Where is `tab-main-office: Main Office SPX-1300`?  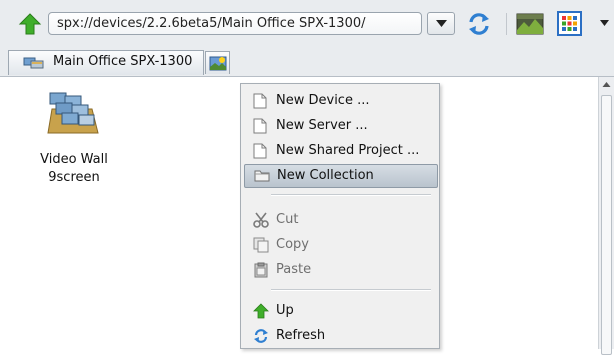 tab-main-office: Main Office SPX-1300 is located at coordinates (106, 62).